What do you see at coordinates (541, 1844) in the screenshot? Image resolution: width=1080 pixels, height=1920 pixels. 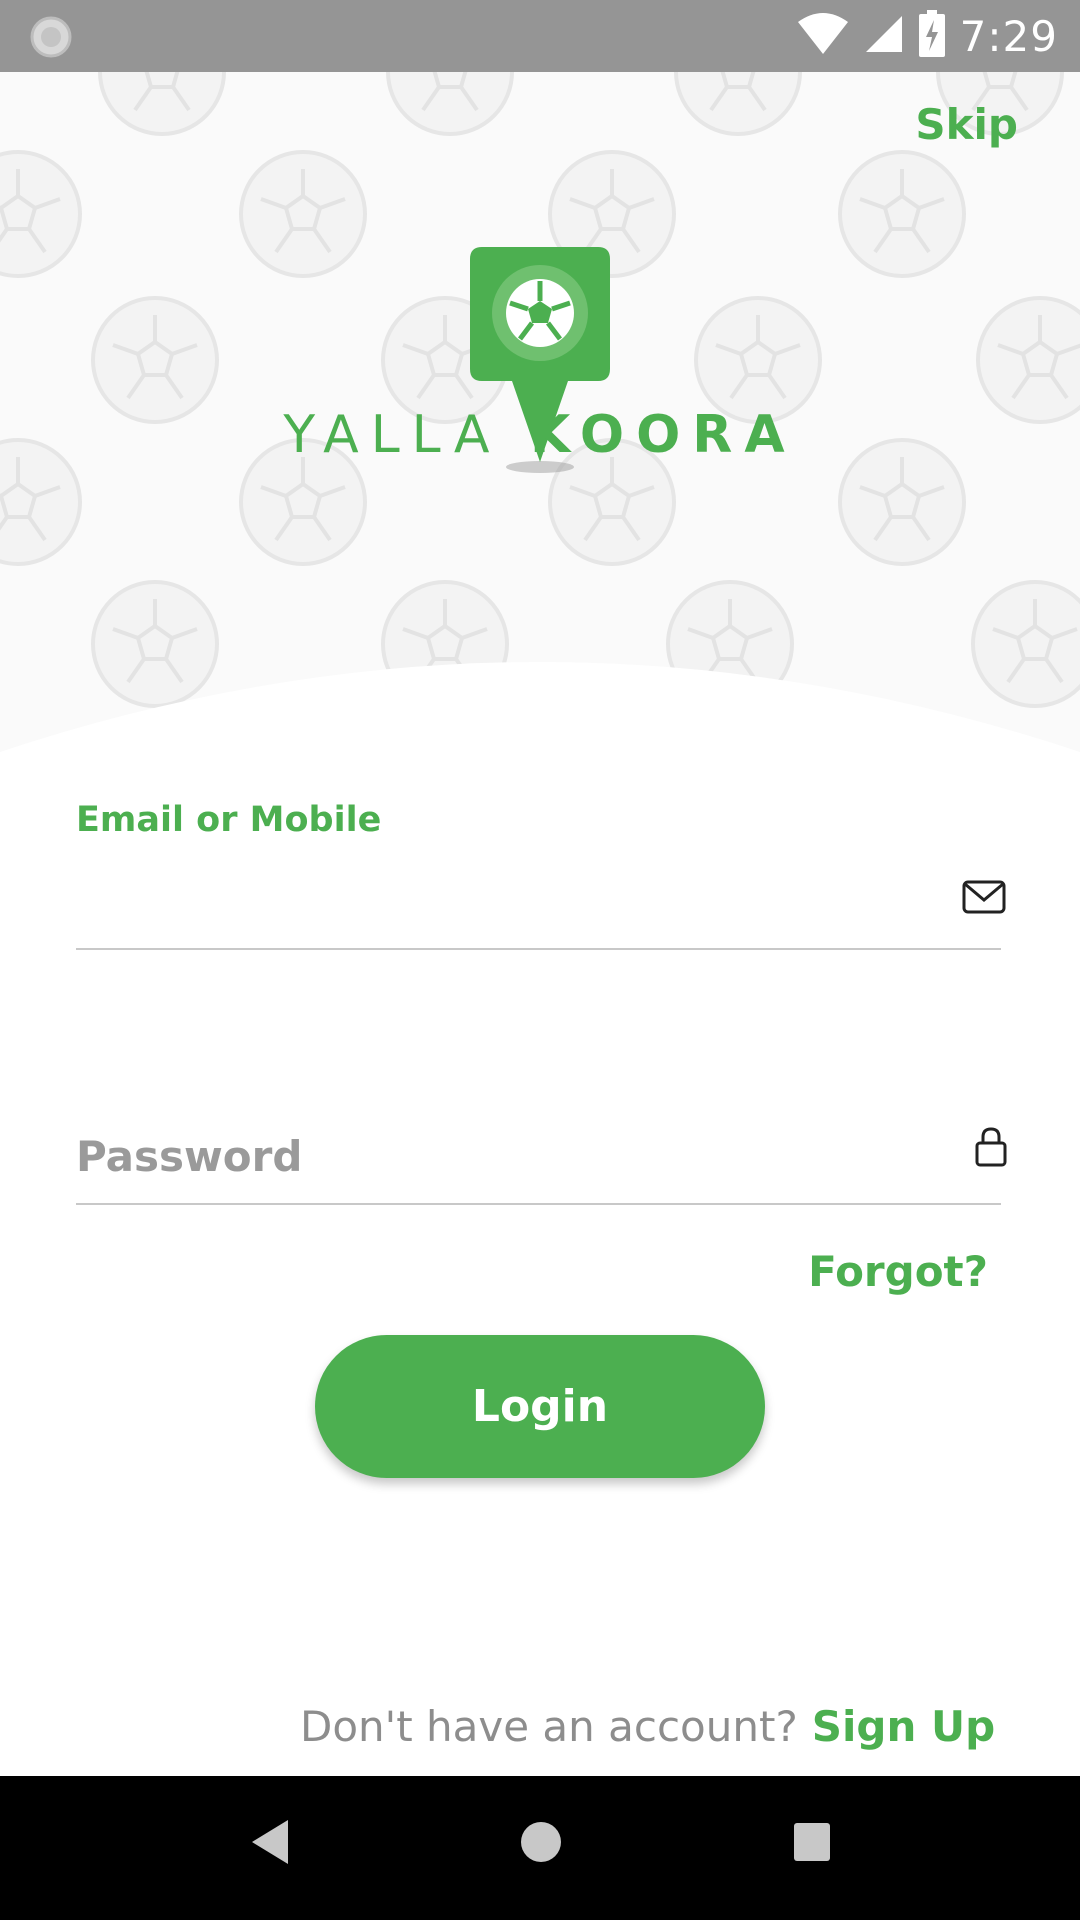 I see `home-icon` at bounding box center [541, 1844].